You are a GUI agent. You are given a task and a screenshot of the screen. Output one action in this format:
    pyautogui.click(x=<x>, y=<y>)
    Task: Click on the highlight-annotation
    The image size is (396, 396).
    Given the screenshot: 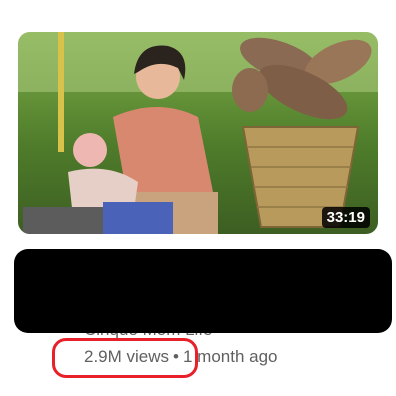 What is the action you would take?
    pyautogui.click(x=125, y=358)
    